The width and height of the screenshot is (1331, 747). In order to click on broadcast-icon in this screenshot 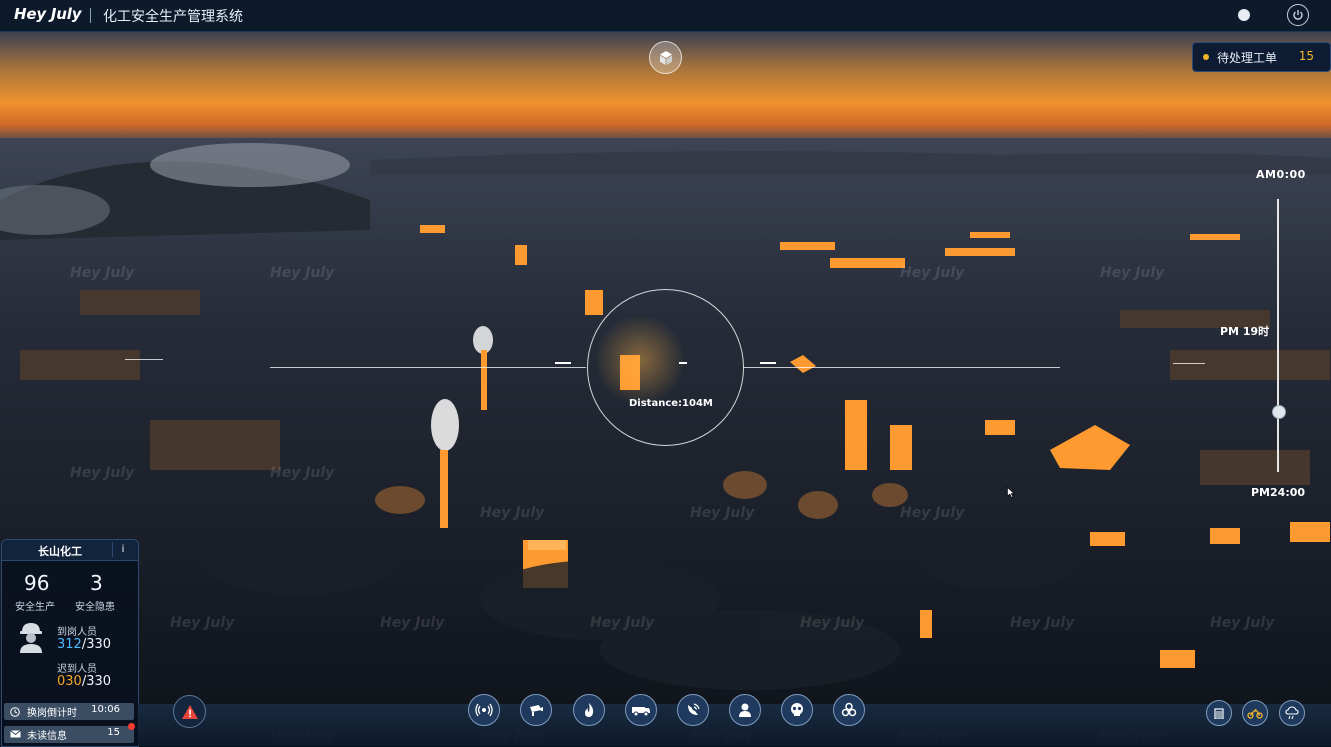, I will do `click(484, 710)`.